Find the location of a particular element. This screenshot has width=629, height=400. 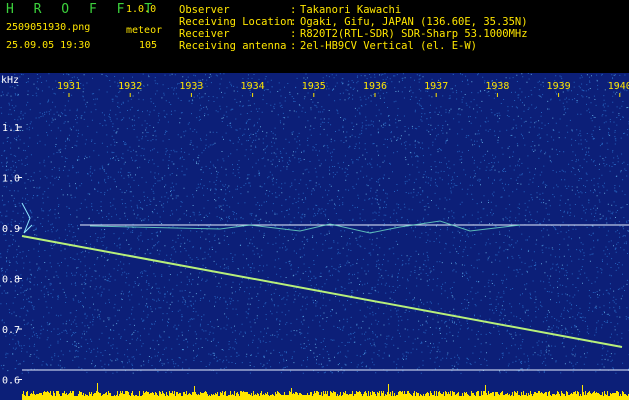

x-tick-label: 1932 is located at coordinates (130, 86).